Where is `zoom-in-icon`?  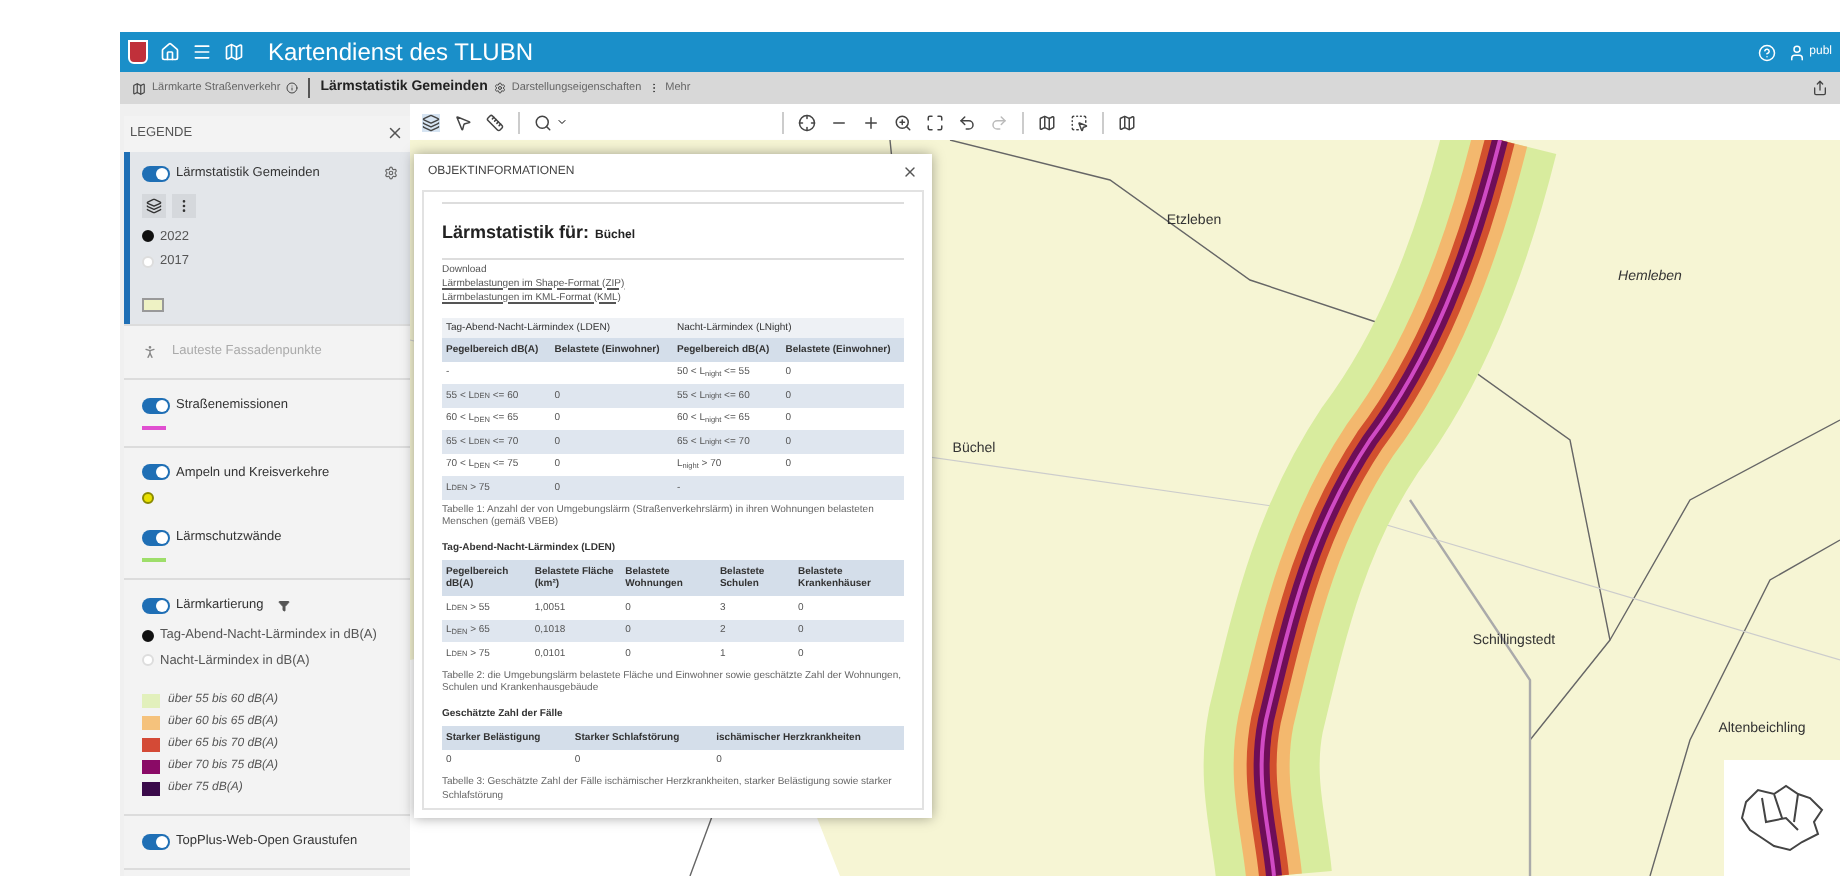
zoom-in-icon is located at coordinates (871, 122).